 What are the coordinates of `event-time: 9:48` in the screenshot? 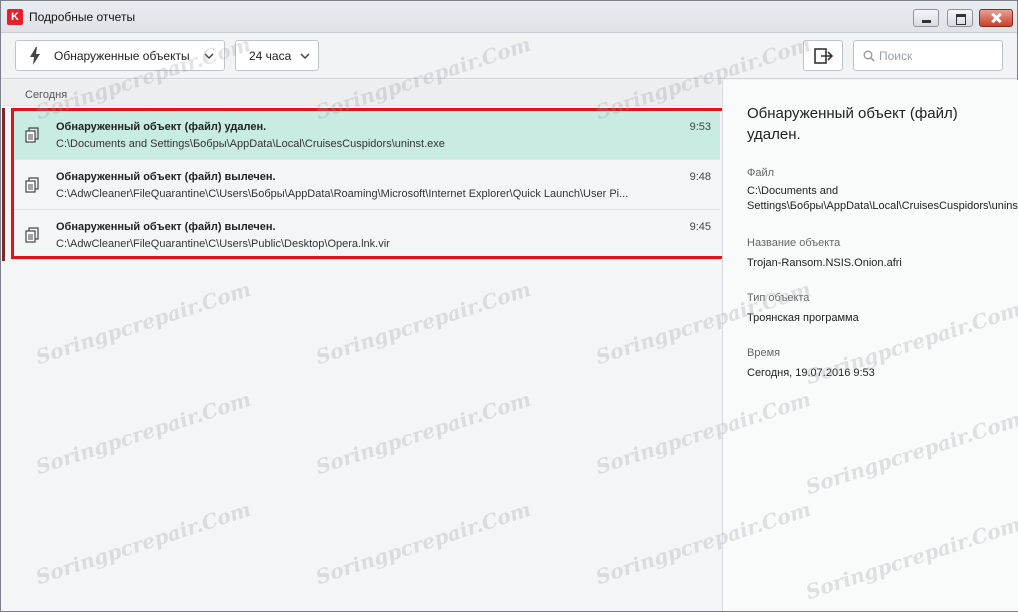 It's located at (700, 177).